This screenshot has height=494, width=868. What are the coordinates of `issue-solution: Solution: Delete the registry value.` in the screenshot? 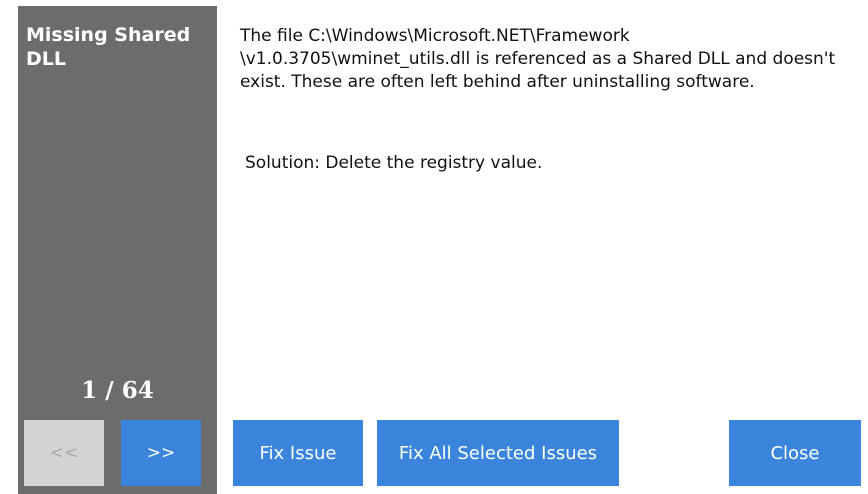 It's located at (394, 163).